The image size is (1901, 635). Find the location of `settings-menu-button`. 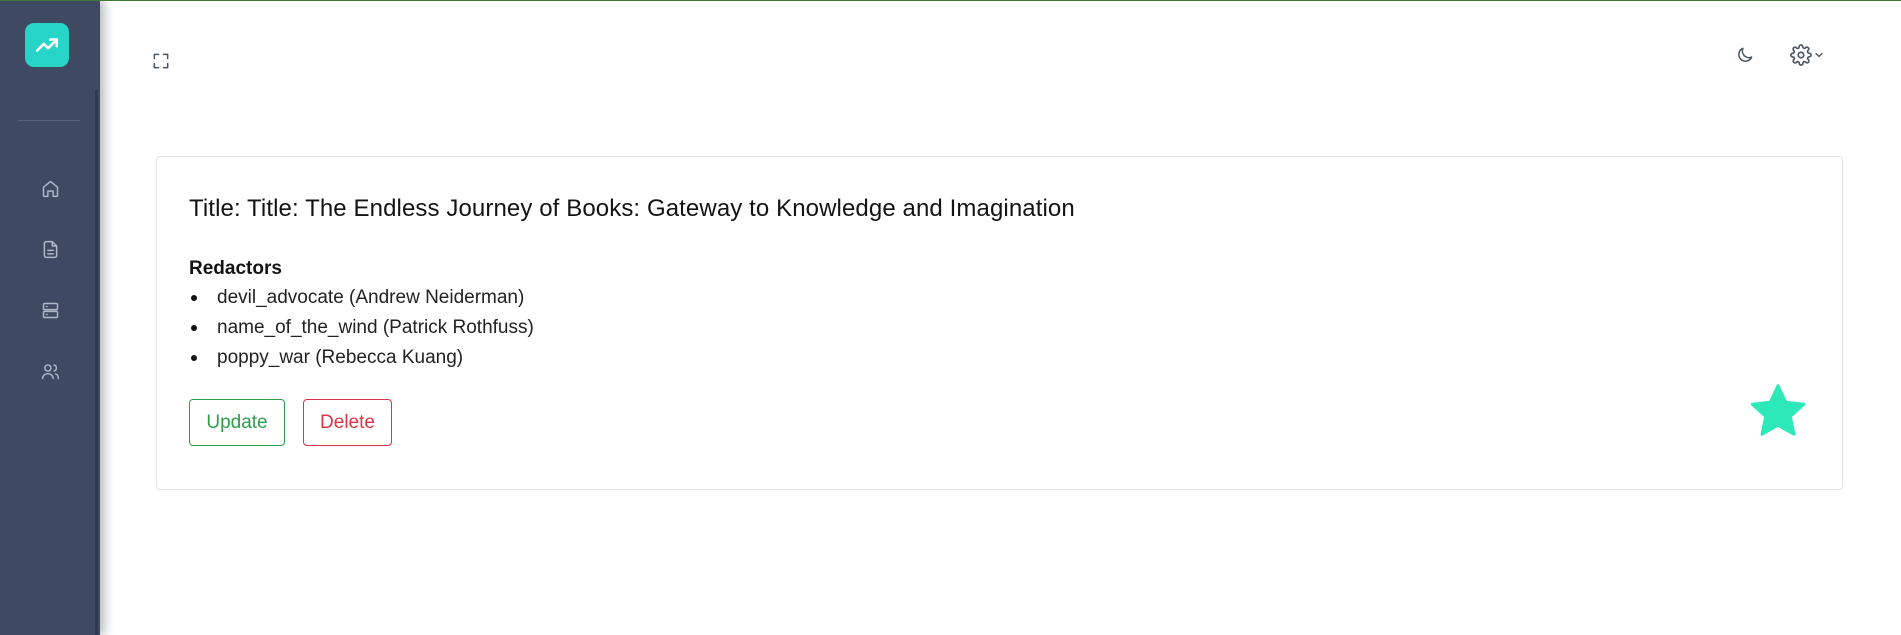

settings-menu-button is located at coordinates (1807, 55).